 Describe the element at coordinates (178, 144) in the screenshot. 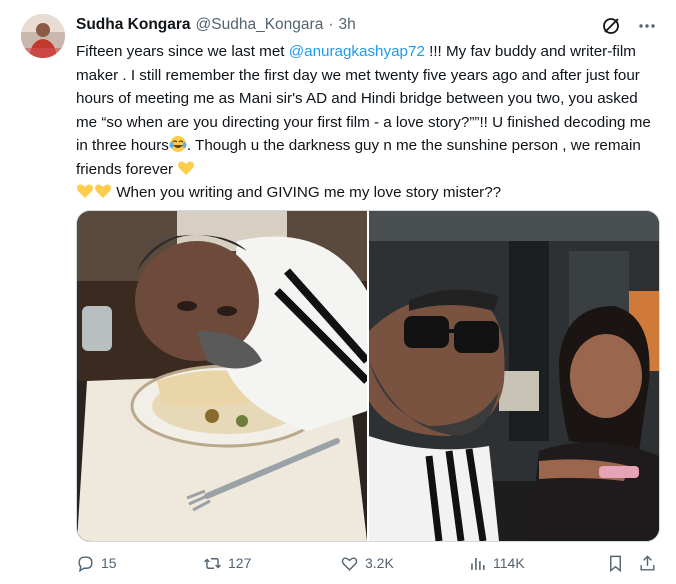

I see `face-with-tears-of-joy-emoji` at that location.